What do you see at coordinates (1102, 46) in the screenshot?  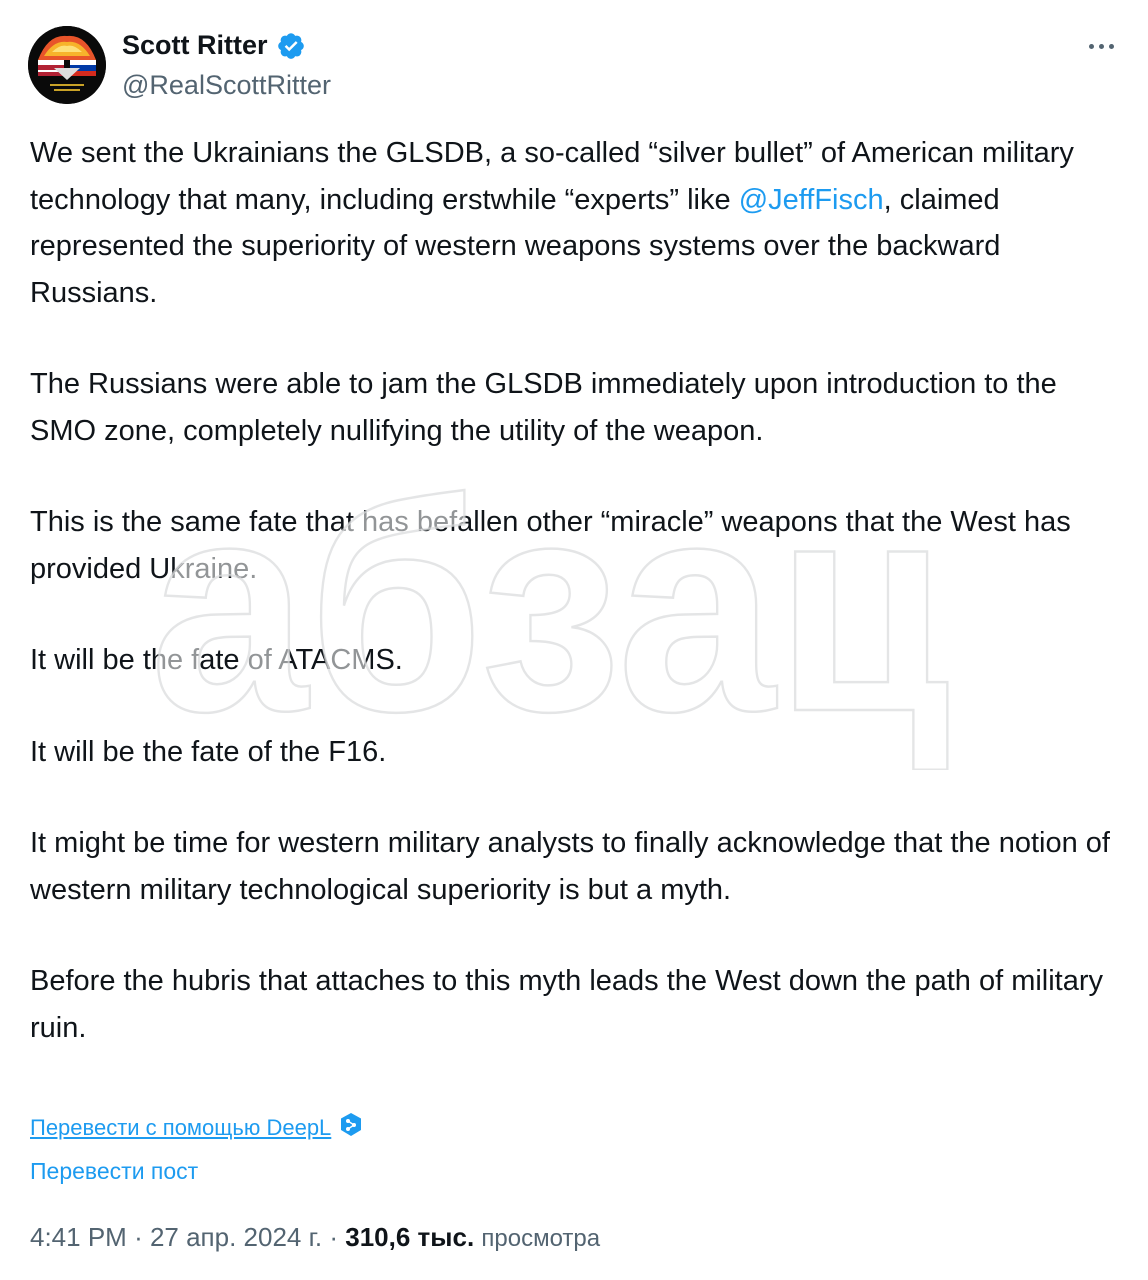 I see `more-horizontal-icon` at bounding box center [1102, 46].